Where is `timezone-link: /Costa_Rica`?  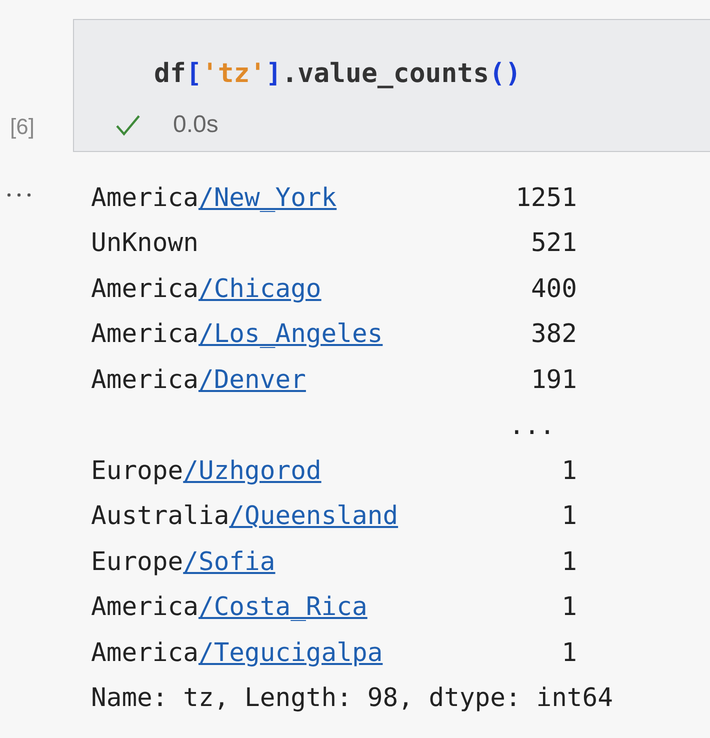
timezone-link: /Costa_Rica is located at coordinates (283, 607).